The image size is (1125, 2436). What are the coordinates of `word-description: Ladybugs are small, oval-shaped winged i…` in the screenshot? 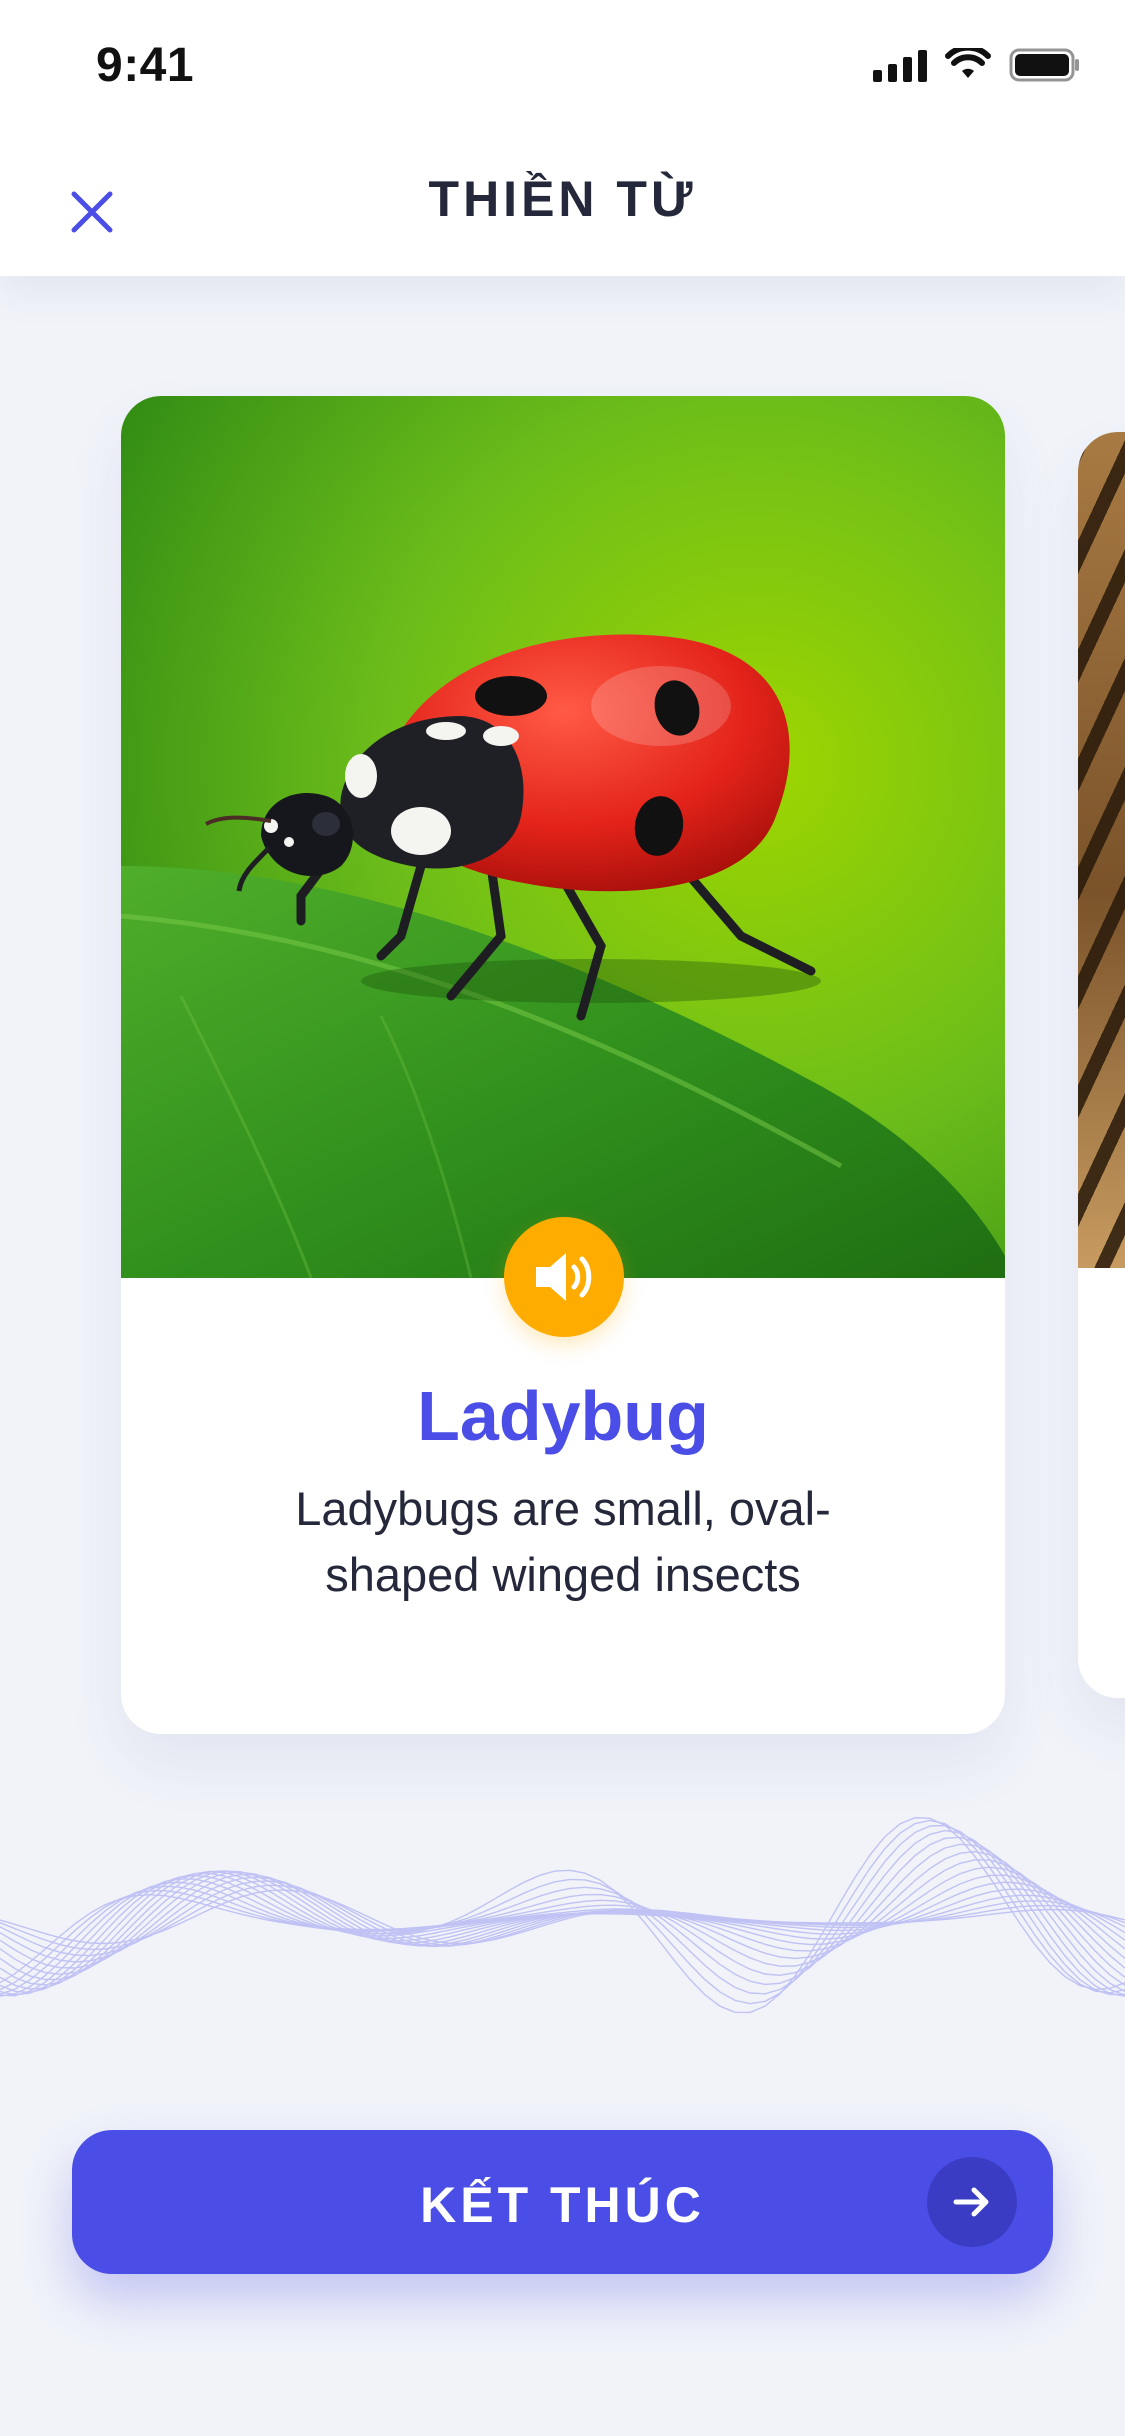 It's located at (563, 1541).